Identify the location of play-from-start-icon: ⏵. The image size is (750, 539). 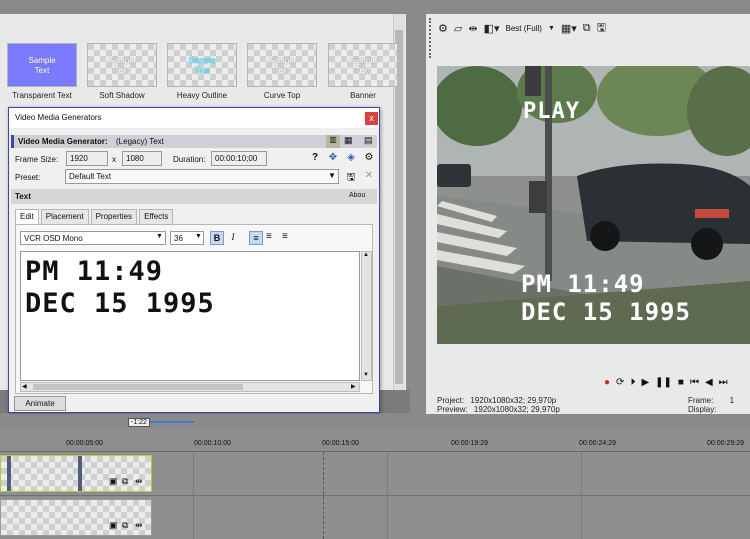
(632, 382).